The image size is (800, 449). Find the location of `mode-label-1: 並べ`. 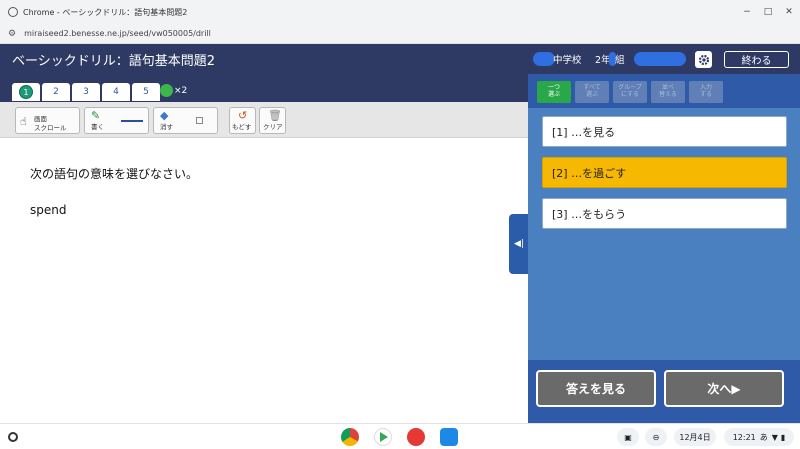

mode-label-1: 並べ is located at coordinates (667, 87).